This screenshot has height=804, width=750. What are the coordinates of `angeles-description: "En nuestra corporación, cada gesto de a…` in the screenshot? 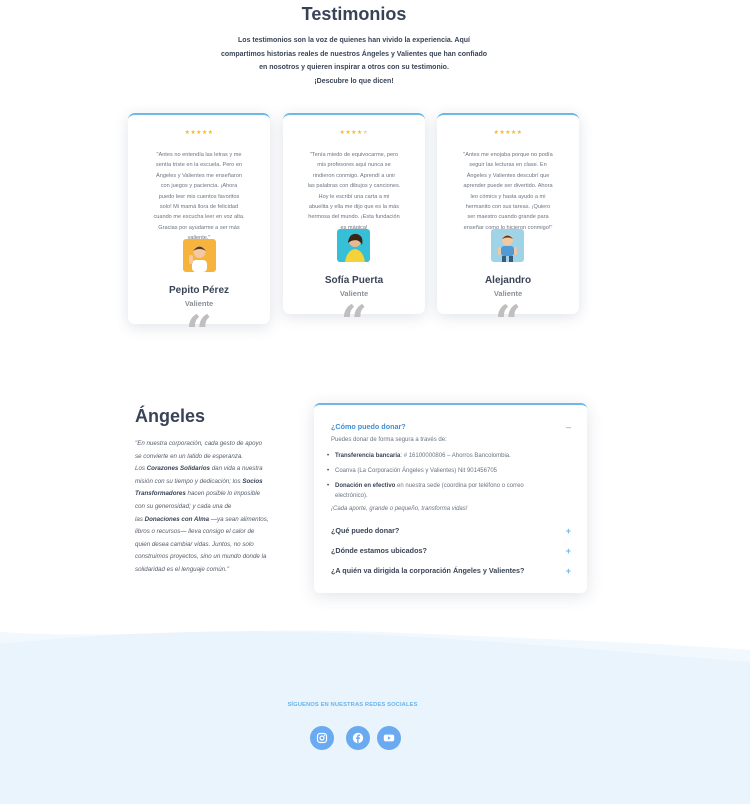 It's located at (212, 507).